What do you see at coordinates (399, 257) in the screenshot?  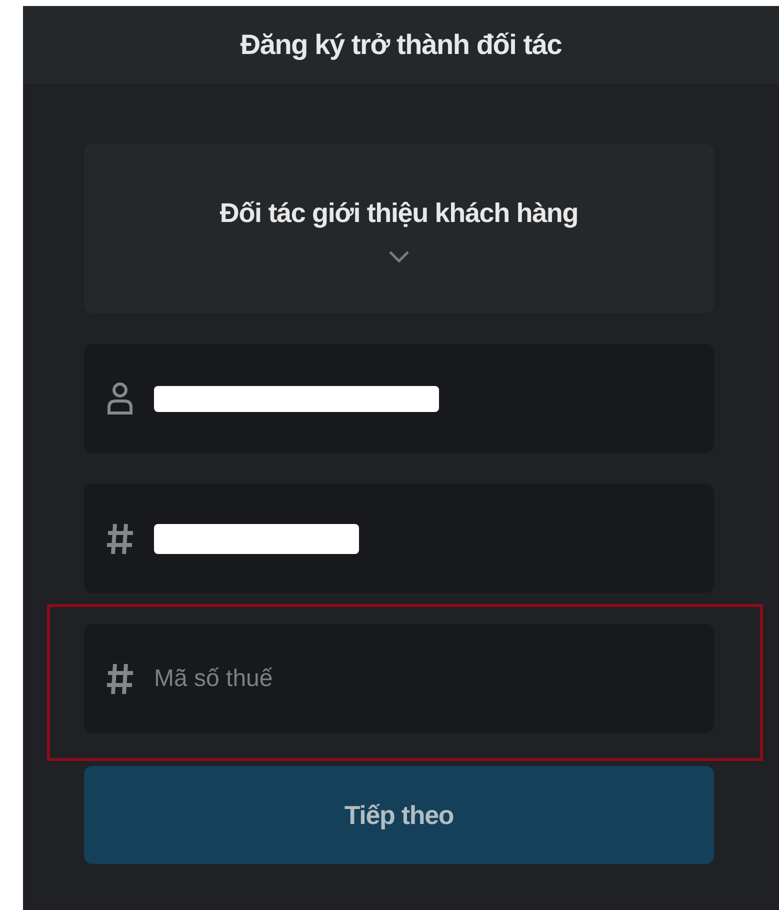 I see `chevron-down-icon` at bounding box center [399, 257].